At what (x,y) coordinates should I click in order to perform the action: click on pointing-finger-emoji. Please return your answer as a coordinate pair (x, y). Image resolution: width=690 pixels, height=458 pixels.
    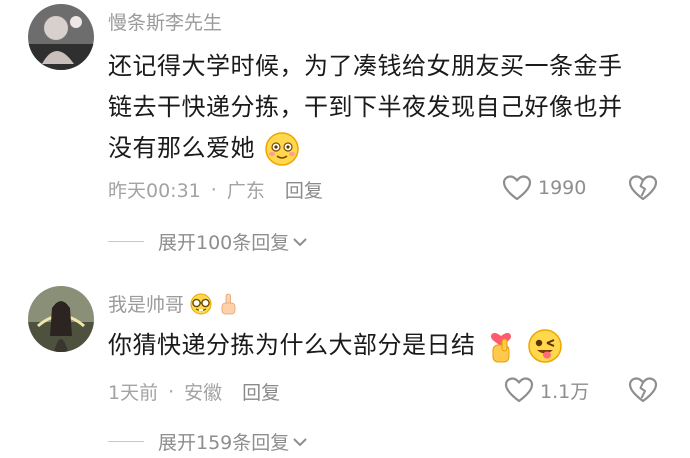
    Looking at the image, I should click on (228, 303).